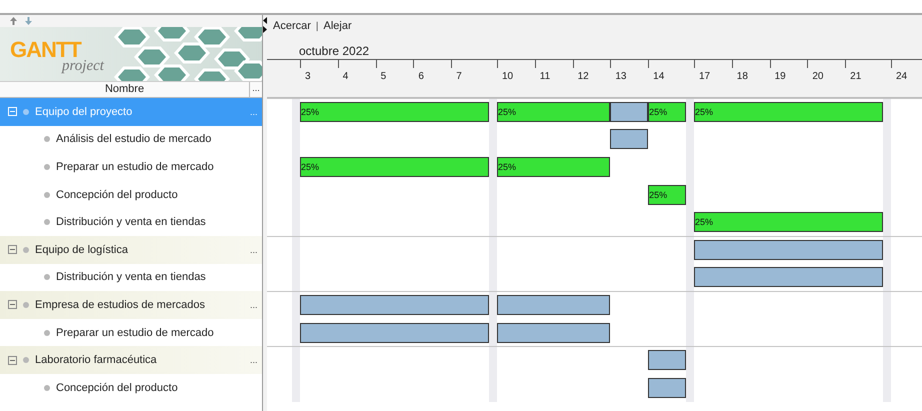 The width and height of the screenshot is (922, 411). I want to click on day-label: 13, so click(620, 76).